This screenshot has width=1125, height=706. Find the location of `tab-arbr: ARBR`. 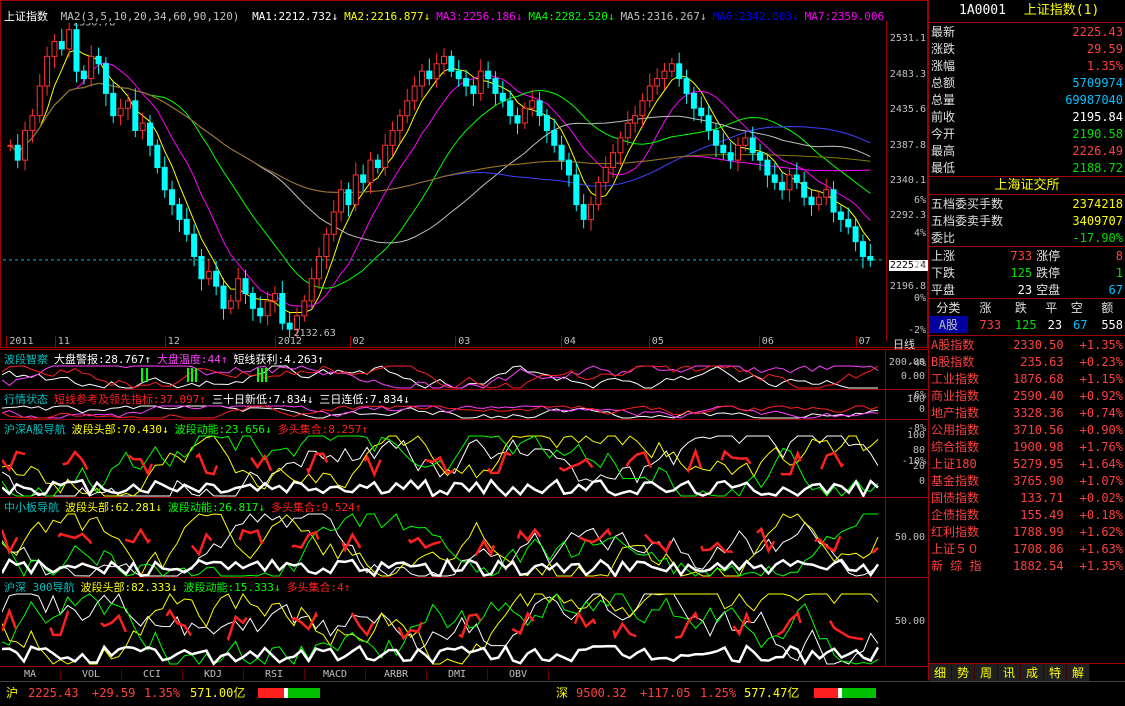

tab-arbr: ARBR is located at coordinates (396, 674).